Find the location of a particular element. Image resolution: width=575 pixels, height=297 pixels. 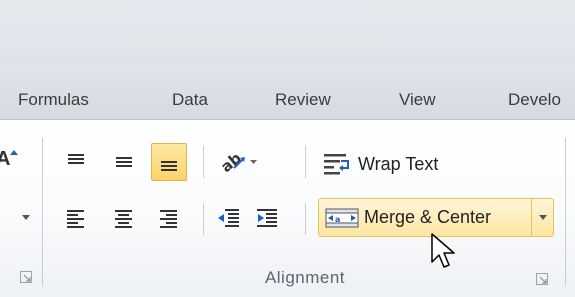

align-right-button is located at coordinates (169, 218).